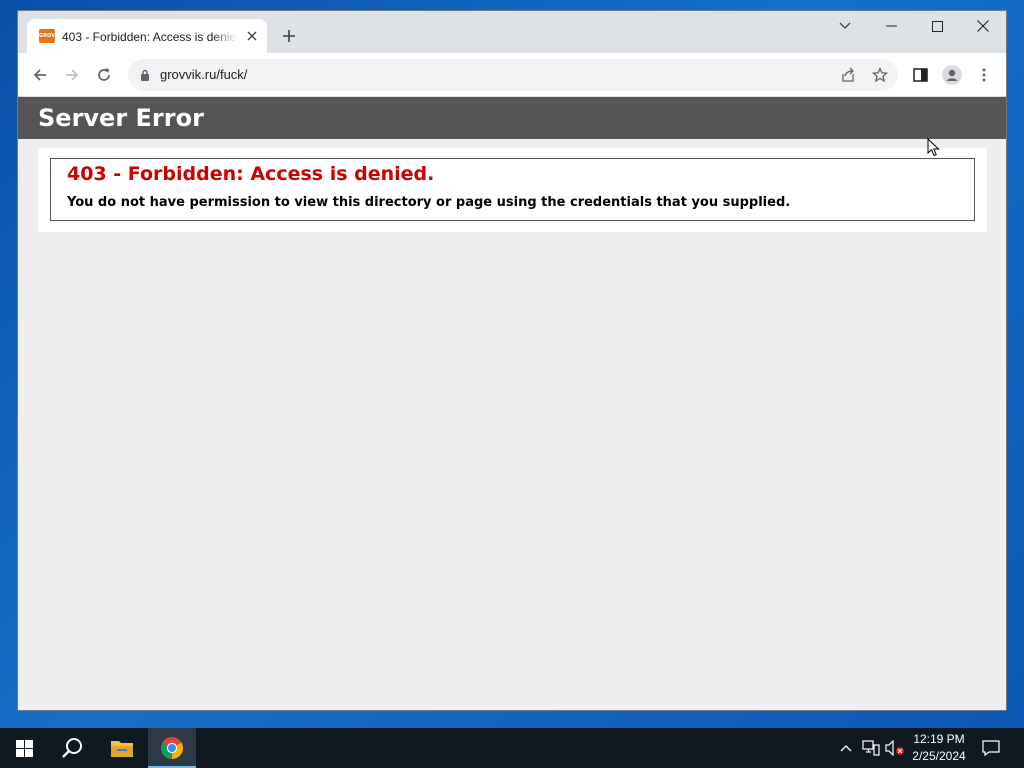 The height and width of the screenshot is (768, 1024). Describe the element at coordinates (203, 75) in the screenshot. I see `url-text: grovvik.ru/fuck/` at that location.